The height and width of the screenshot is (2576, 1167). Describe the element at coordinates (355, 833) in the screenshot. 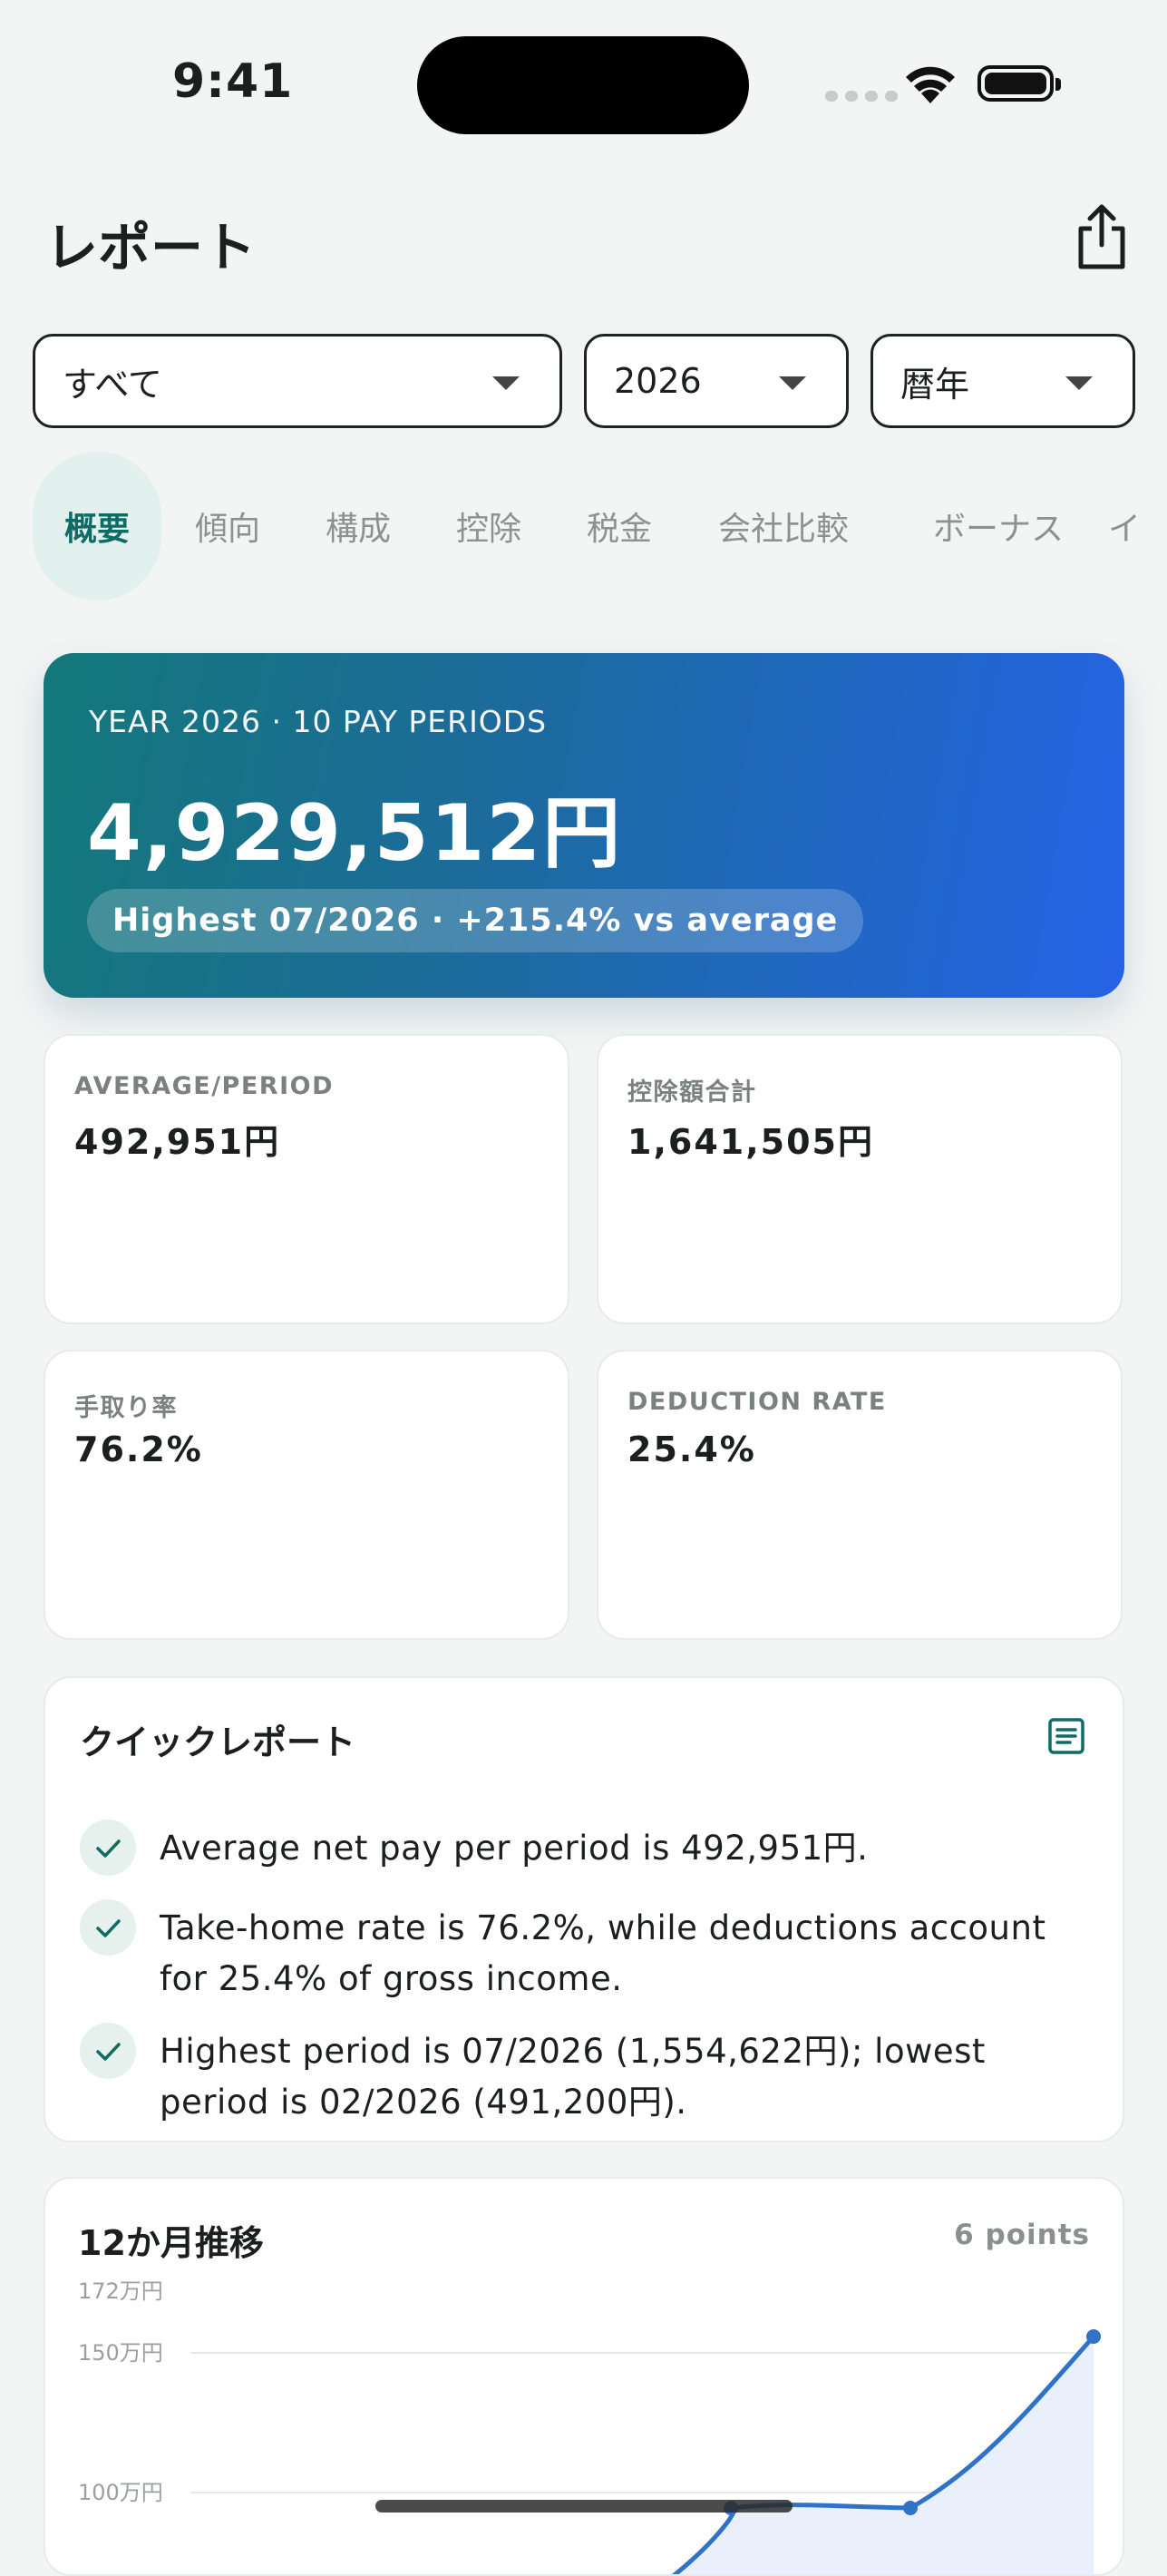

I see `annual-net-total: 4,929,512円` at that location.